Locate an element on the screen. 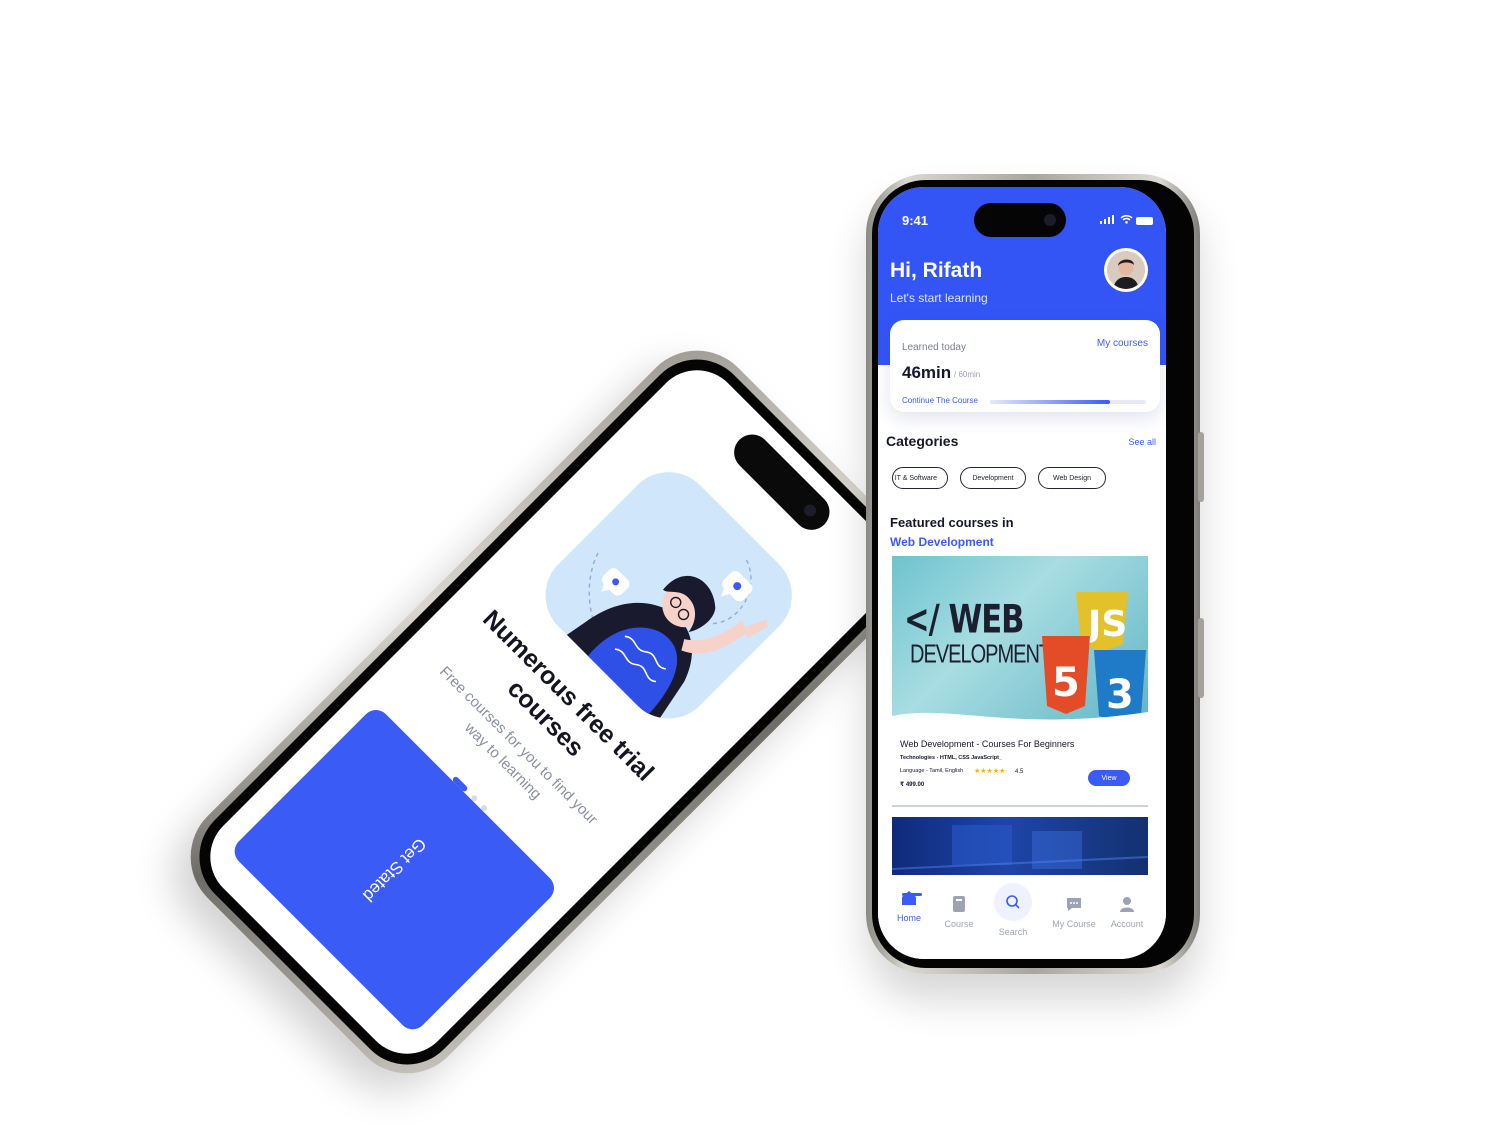 Image resolution: width=1500 pixels, height=1125 pixels. search-icon is located at coordinates (1013, 902).